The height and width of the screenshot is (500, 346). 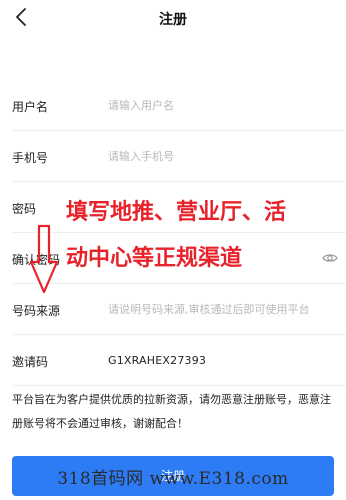 What do you see at coordinates (226, 105) in the screenshot?
I see `username-input` at bounding box center [226, 105].